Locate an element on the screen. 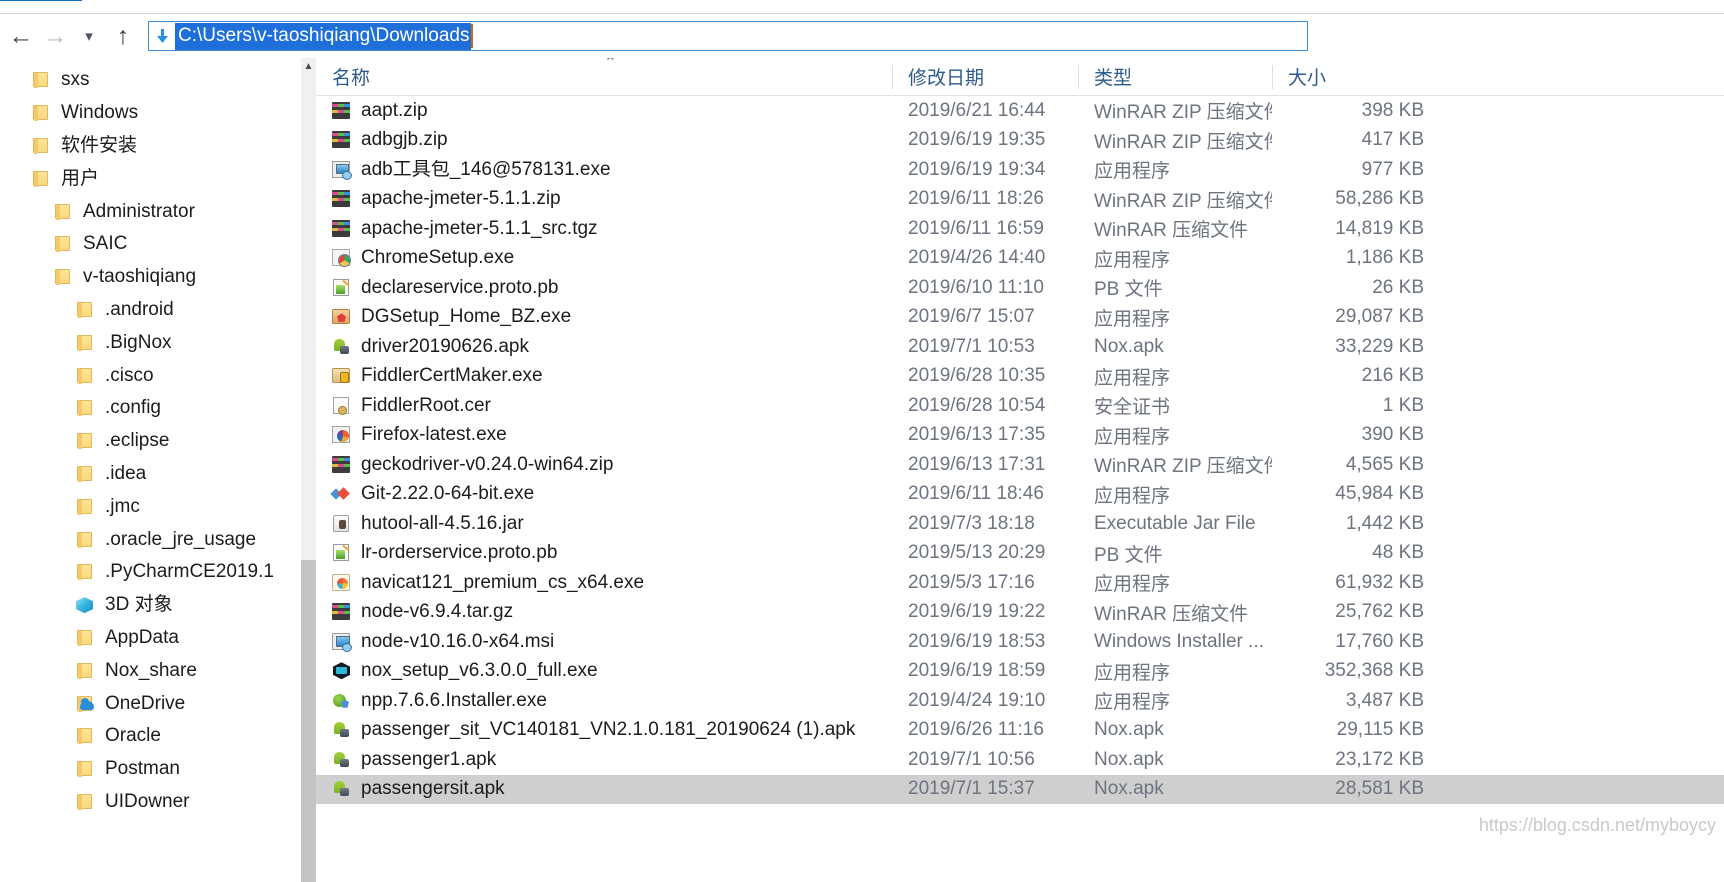 Image resolution: width=1724 pixels, height=882 pixels. tree-item: .oracle_jre_usage is located at coordinates (158, 539).